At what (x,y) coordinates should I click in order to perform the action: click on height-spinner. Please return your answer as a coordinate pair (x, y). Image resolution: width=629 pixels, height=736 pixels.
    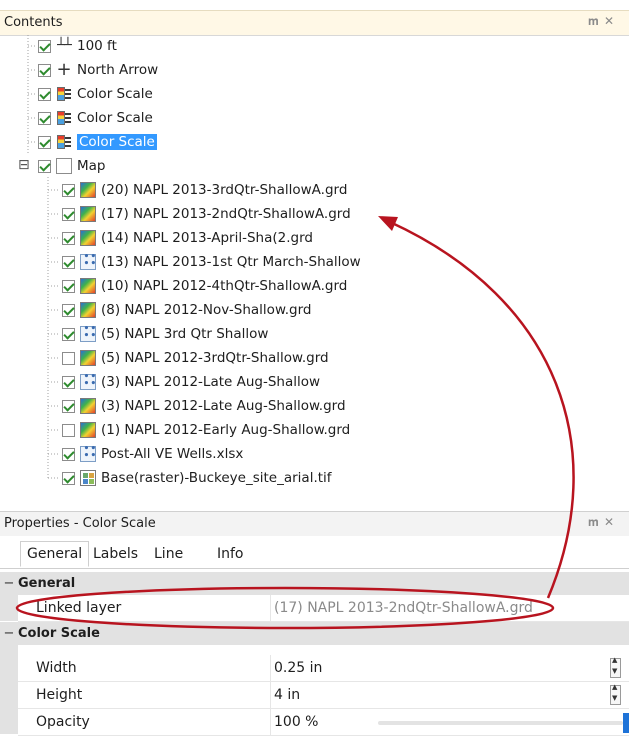
    Looking at the image, I should click on (615, 694).